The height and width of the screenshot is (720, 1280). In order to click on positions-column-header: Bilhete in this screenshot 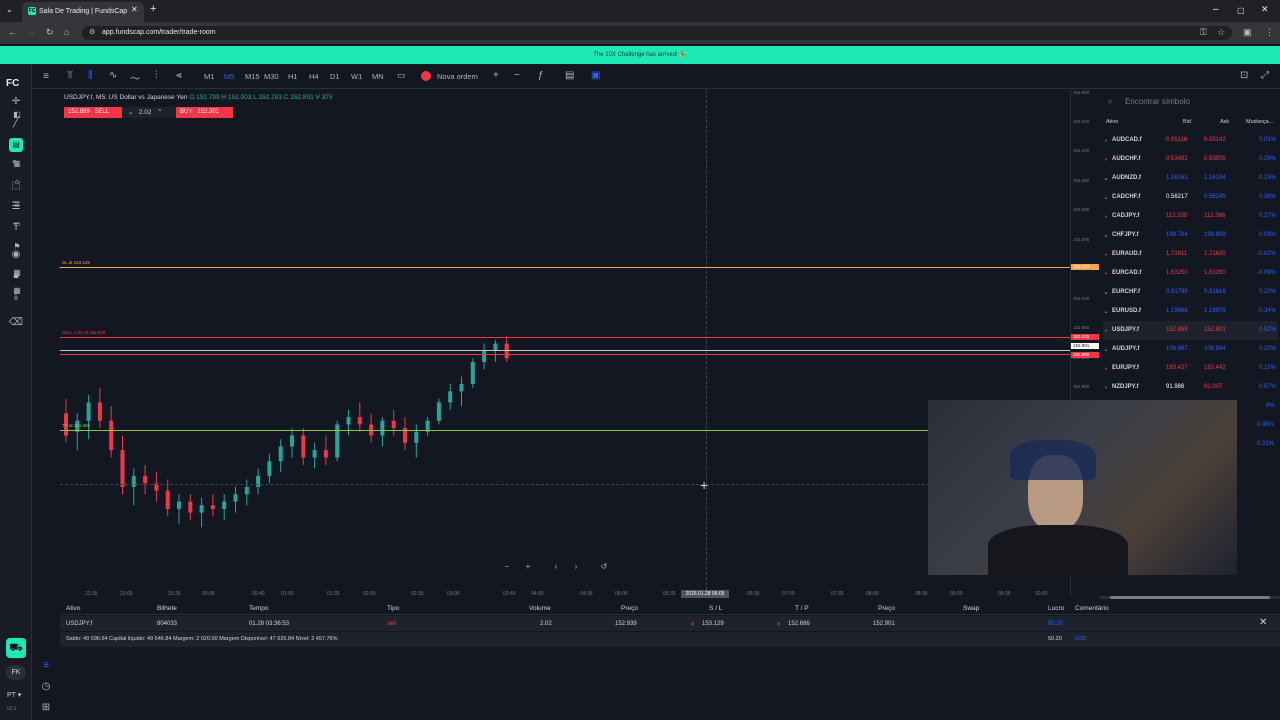, I will do `click(167, 608)`.